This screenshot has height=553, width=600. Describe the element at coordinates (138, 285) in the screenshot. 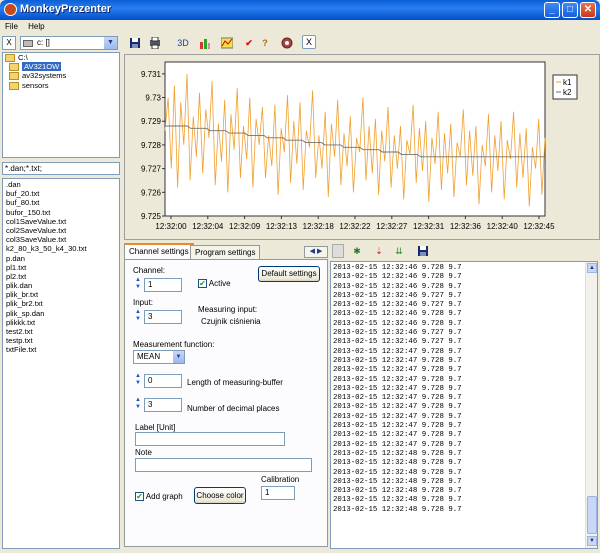

I see `channel-spinner: ▲ ▼` at that location.